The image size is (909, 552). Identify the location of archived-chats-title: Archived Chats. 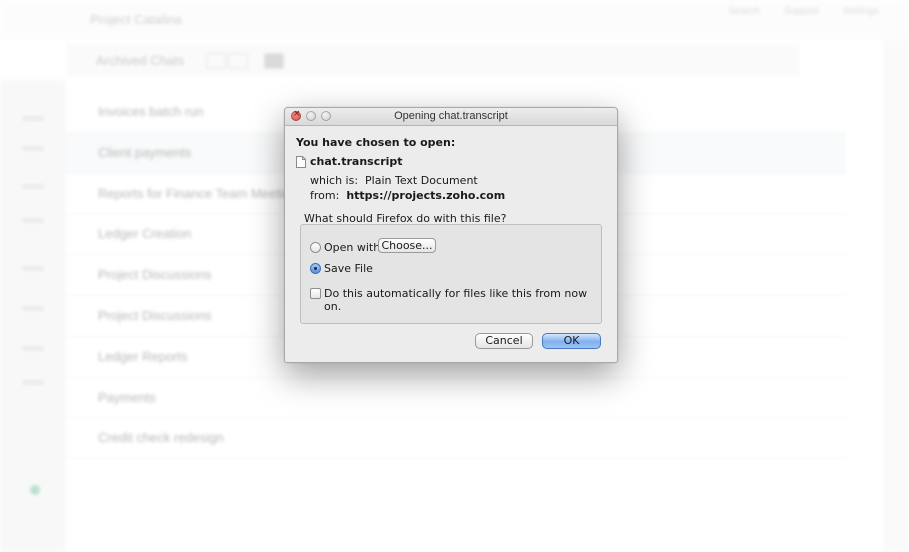
(140, 60).